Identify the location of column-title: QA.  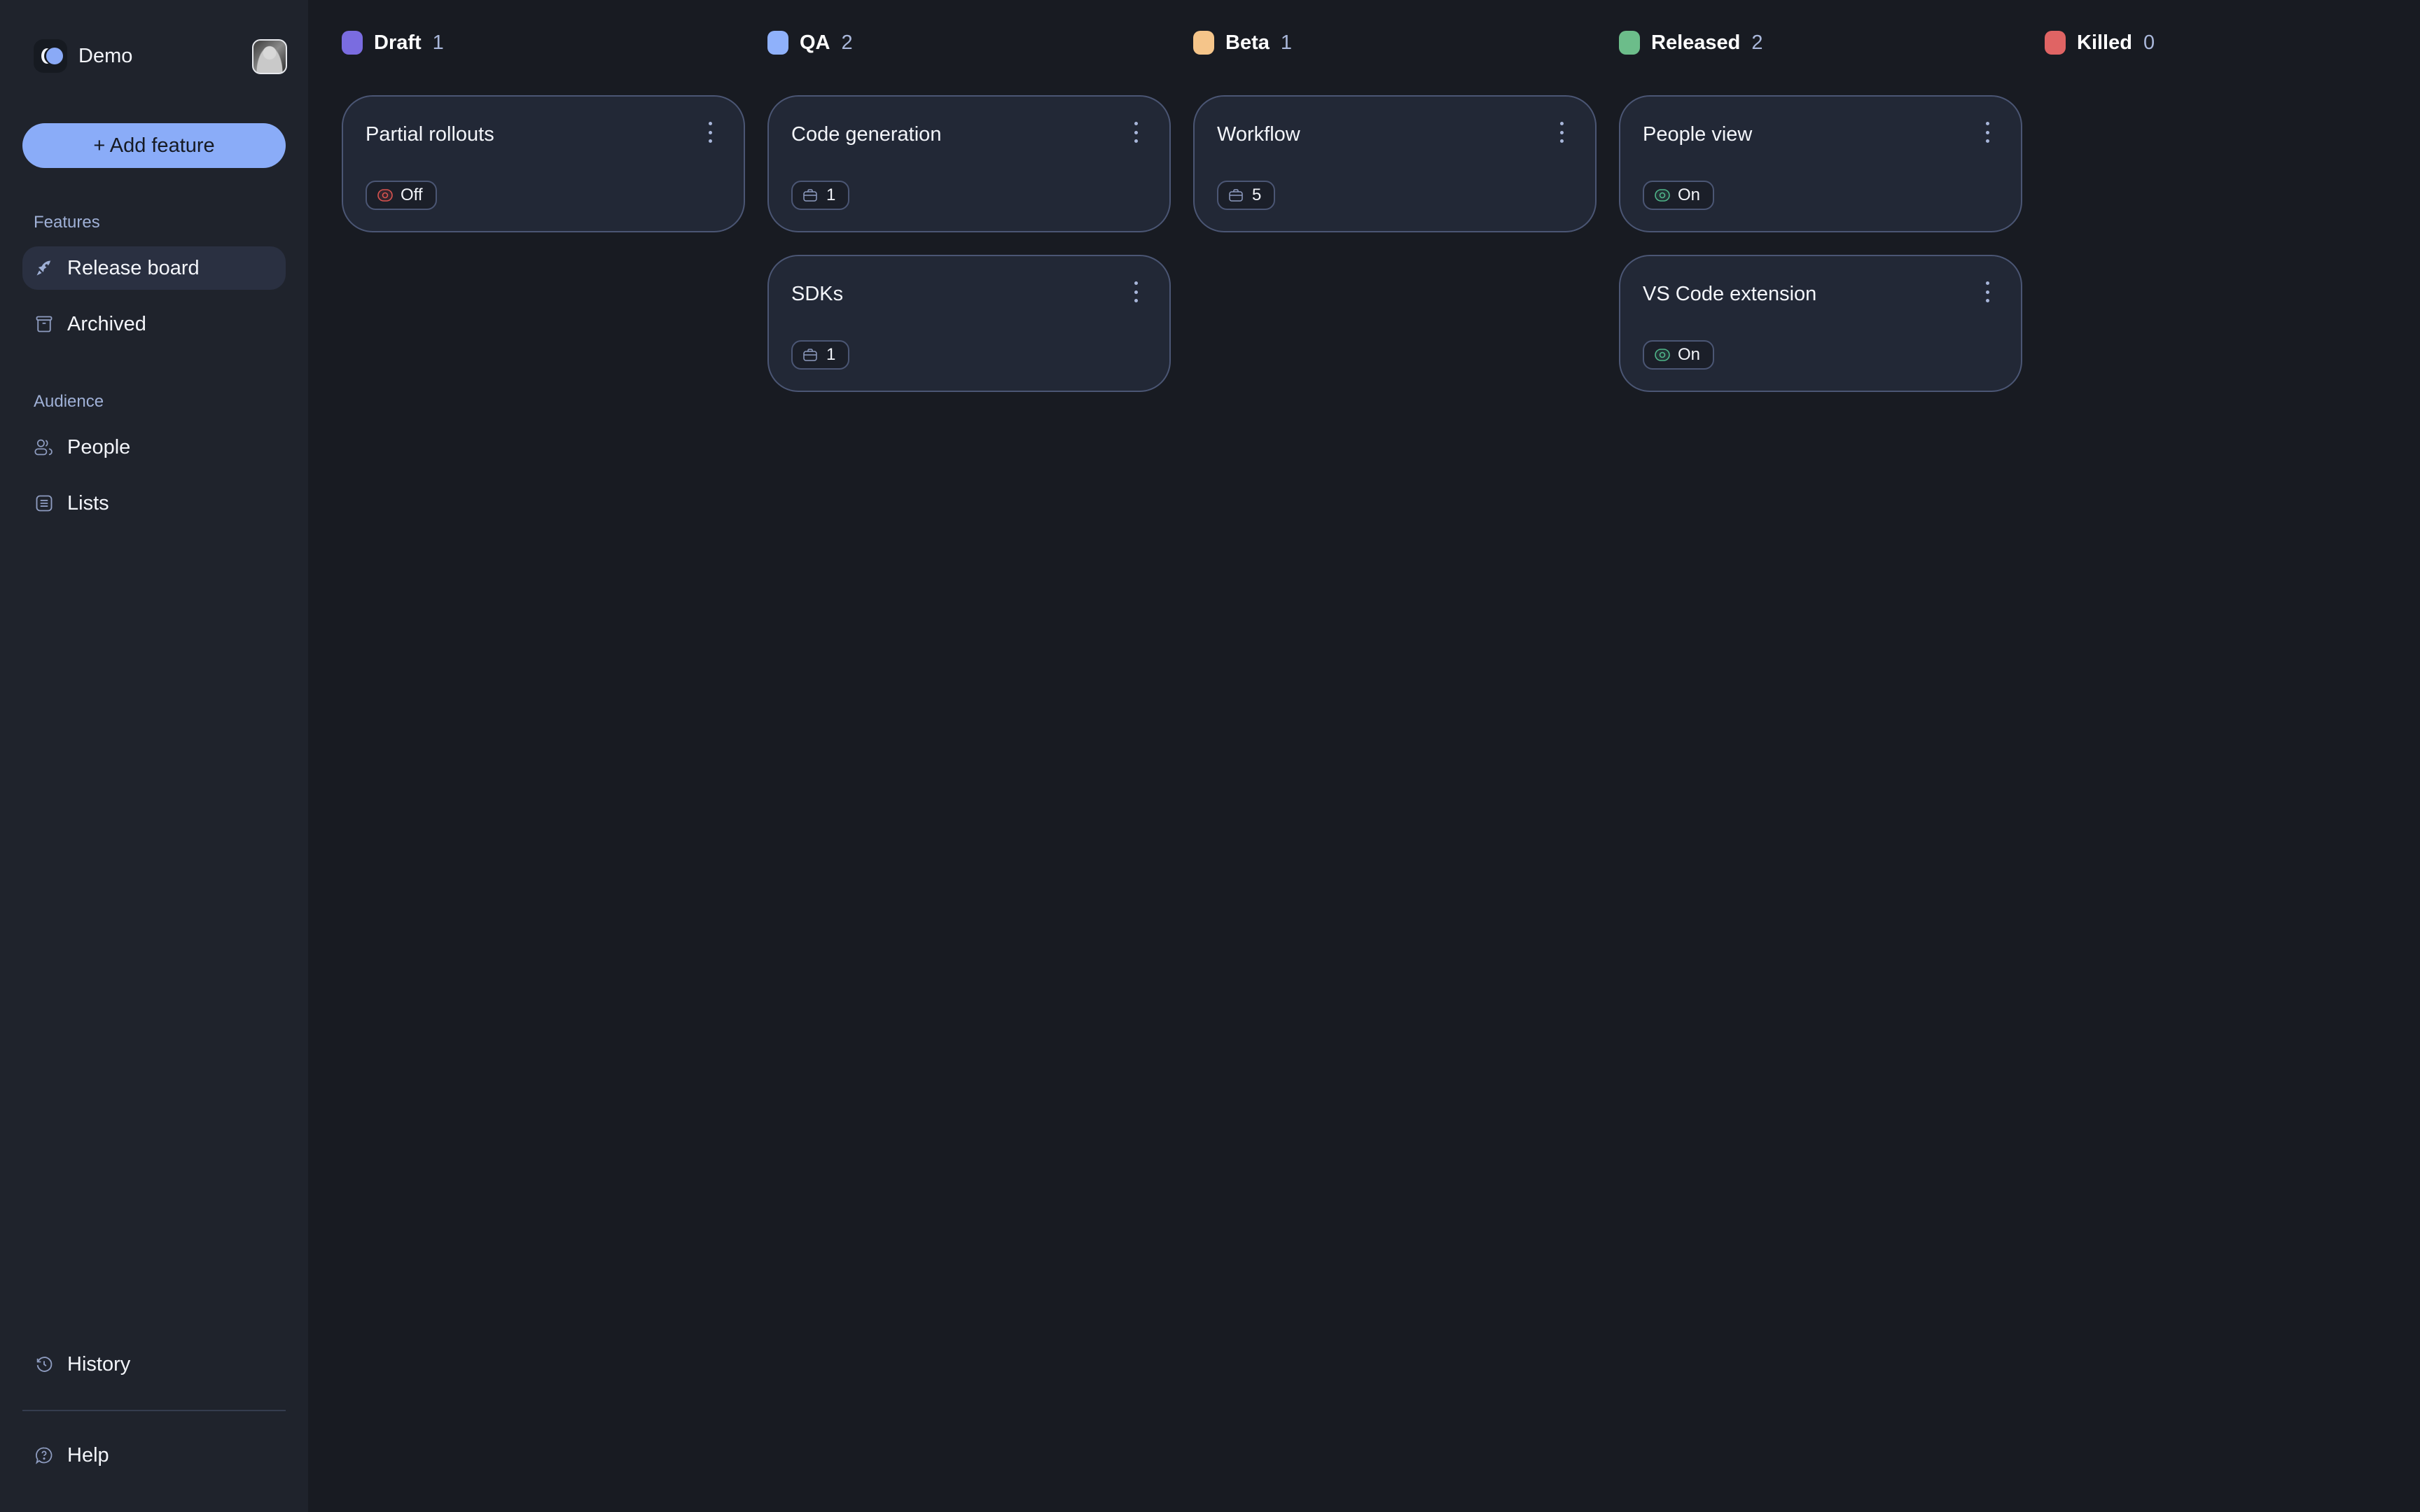
(815, 42).